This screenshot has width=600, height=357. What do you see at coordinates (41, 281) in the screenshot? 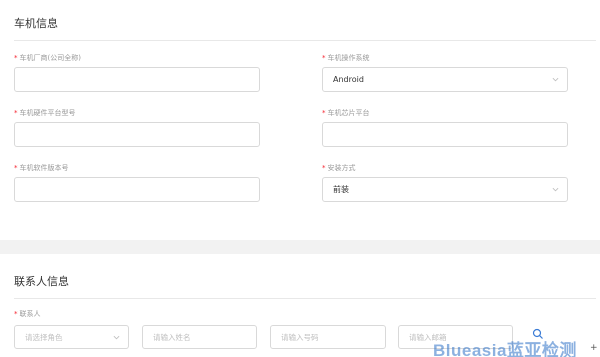
I see `section-title-contact: 联系人信息` at bounding box center [41, 281].